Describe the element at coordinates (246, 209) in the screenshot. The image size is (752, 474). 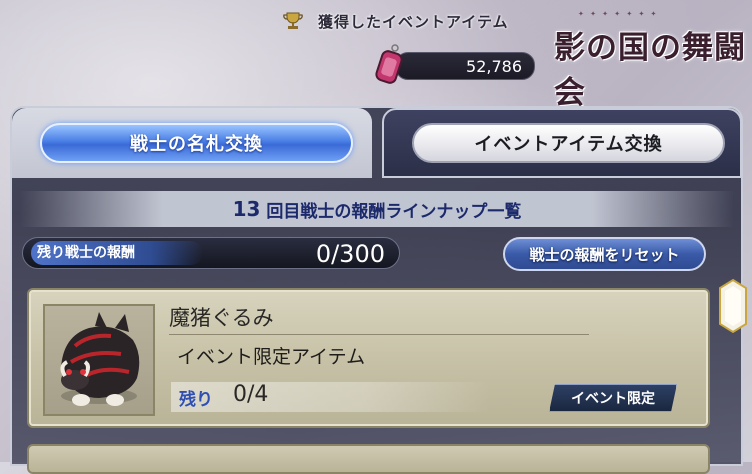
I see `lineup-round-number: 13` at that location.